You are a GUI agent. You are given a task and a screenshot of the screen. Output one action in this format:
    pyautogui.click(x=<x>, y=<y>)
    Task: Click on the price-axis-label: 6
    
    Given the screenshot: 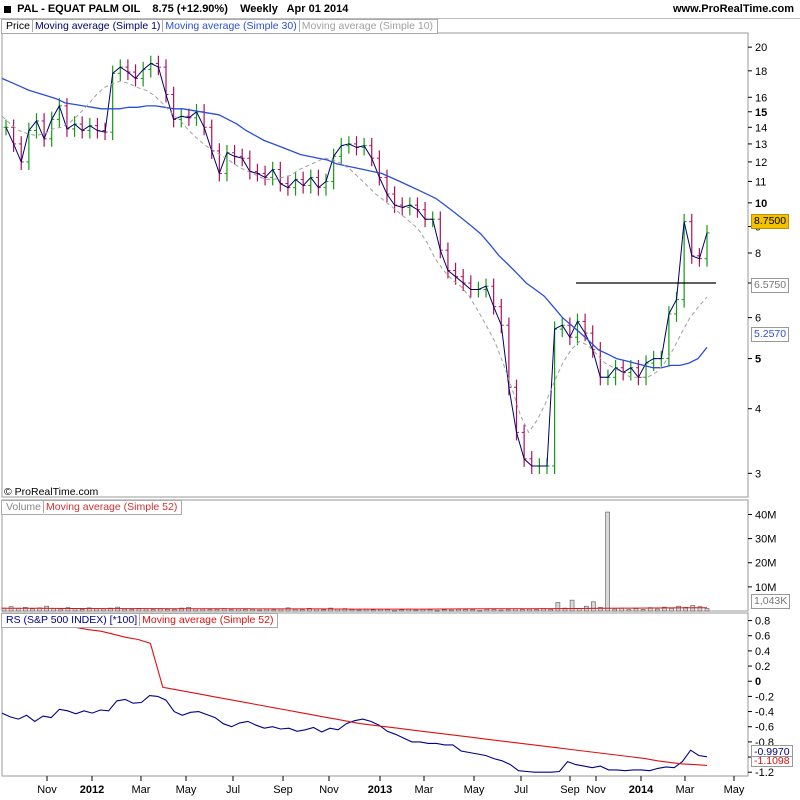 What is the action you would take?
    pyautogui.click(x=758, y=319)
    